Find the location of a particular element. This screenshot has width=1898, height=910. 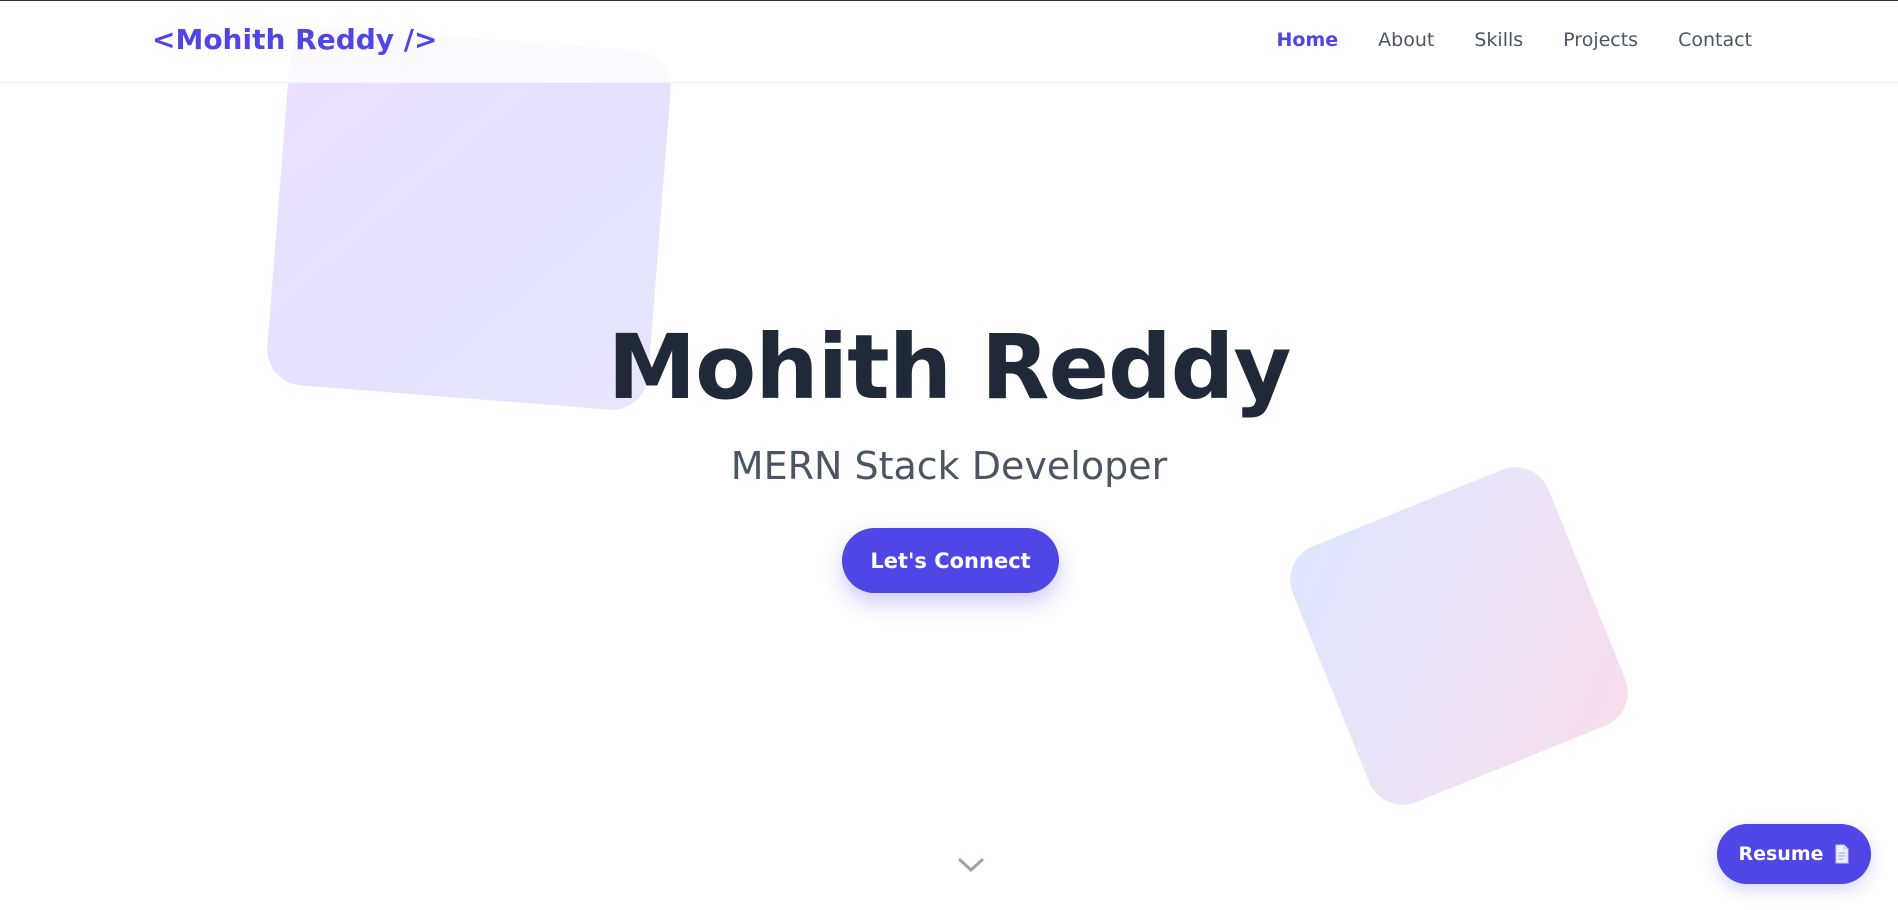

chevron-down-icon is located at coordinates (971, 865).